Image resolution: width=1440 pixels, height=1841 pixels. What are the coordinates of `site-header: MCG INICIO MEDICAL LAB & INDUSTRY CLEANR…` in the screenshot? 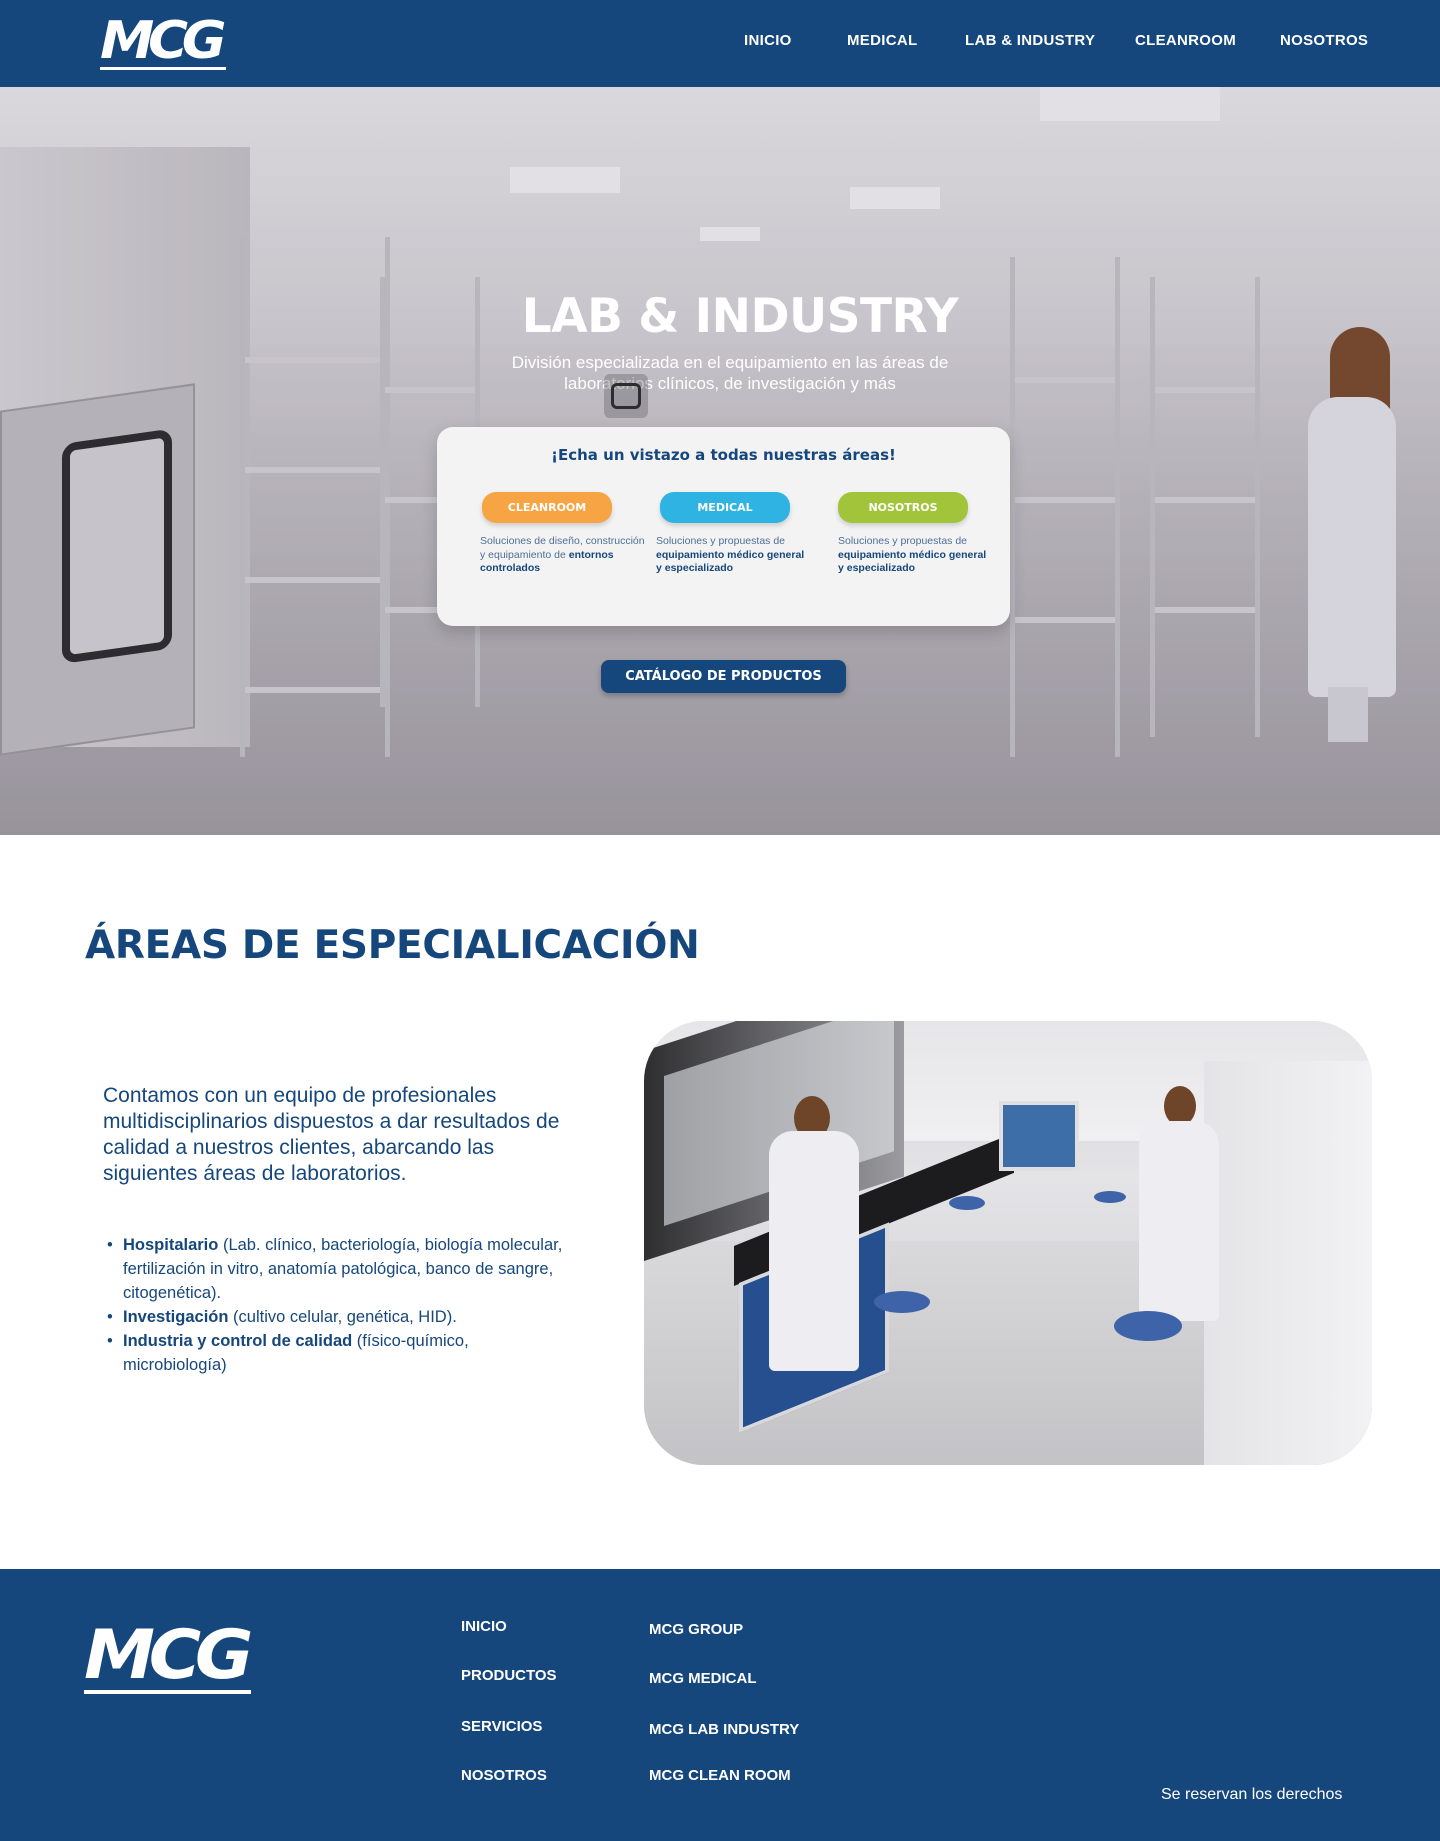 It's located at (720, 43).